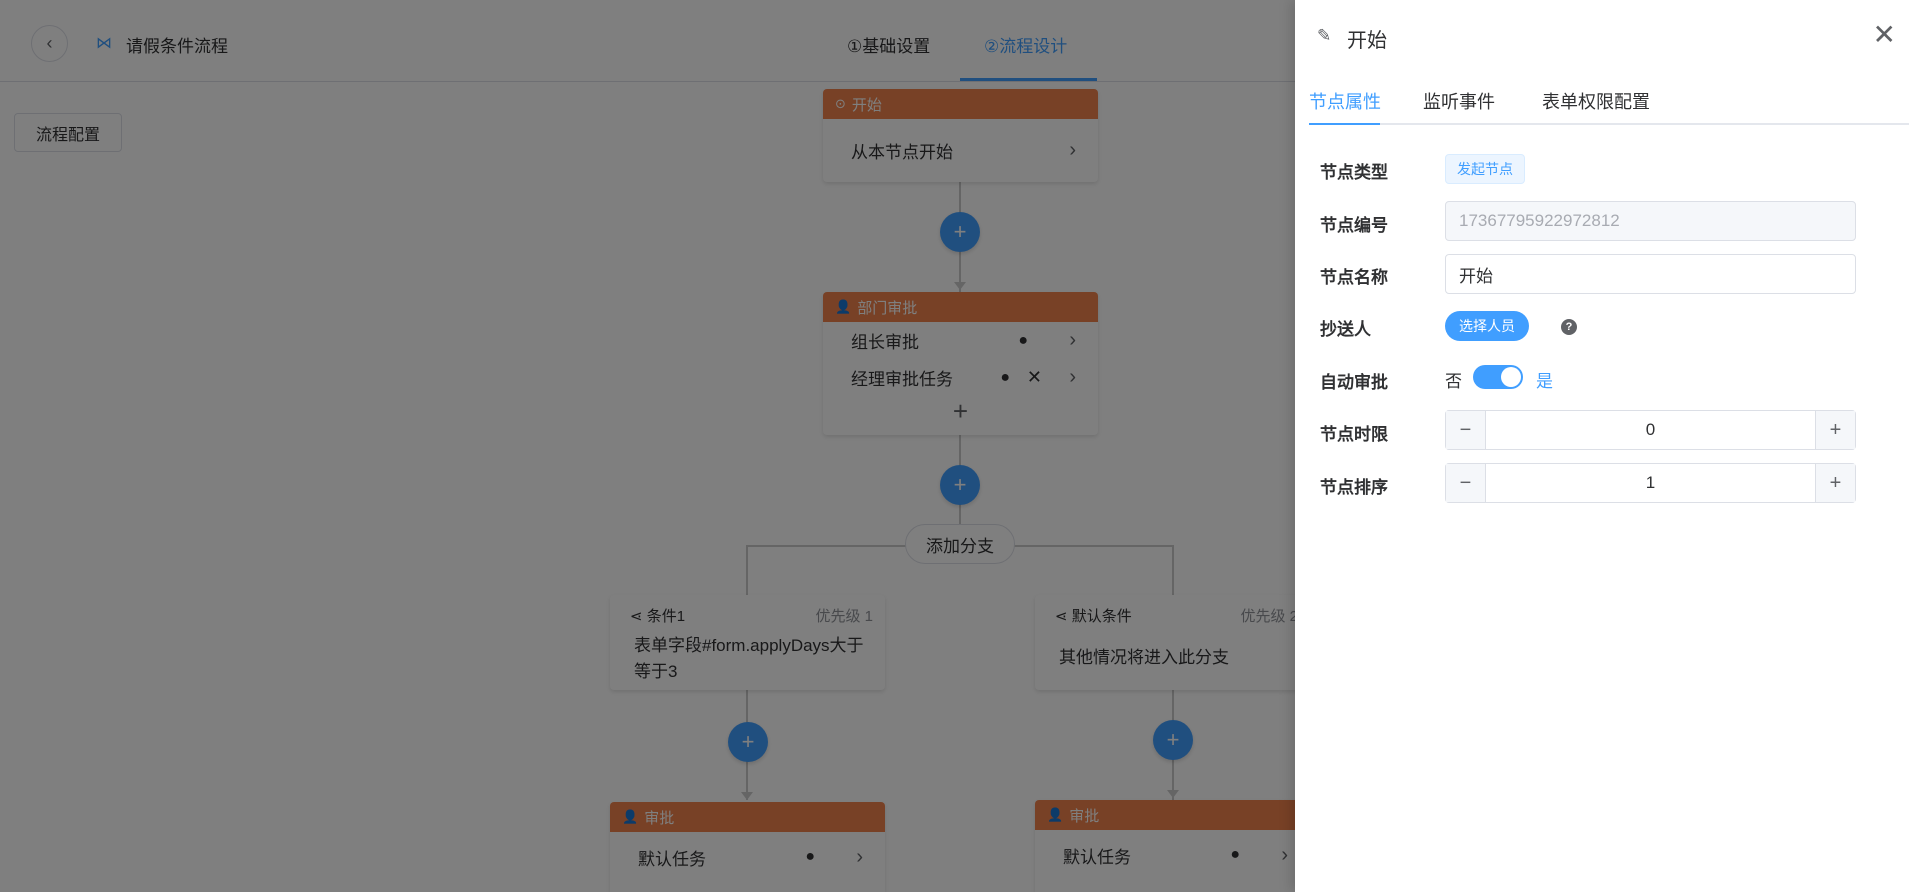 This screenshot has width=1920, height=892. What do you see at coordinates (1345, 101) in the screenshot?
I see `tab-node-properties: 节点属性` at bounding box center [1345, 101].